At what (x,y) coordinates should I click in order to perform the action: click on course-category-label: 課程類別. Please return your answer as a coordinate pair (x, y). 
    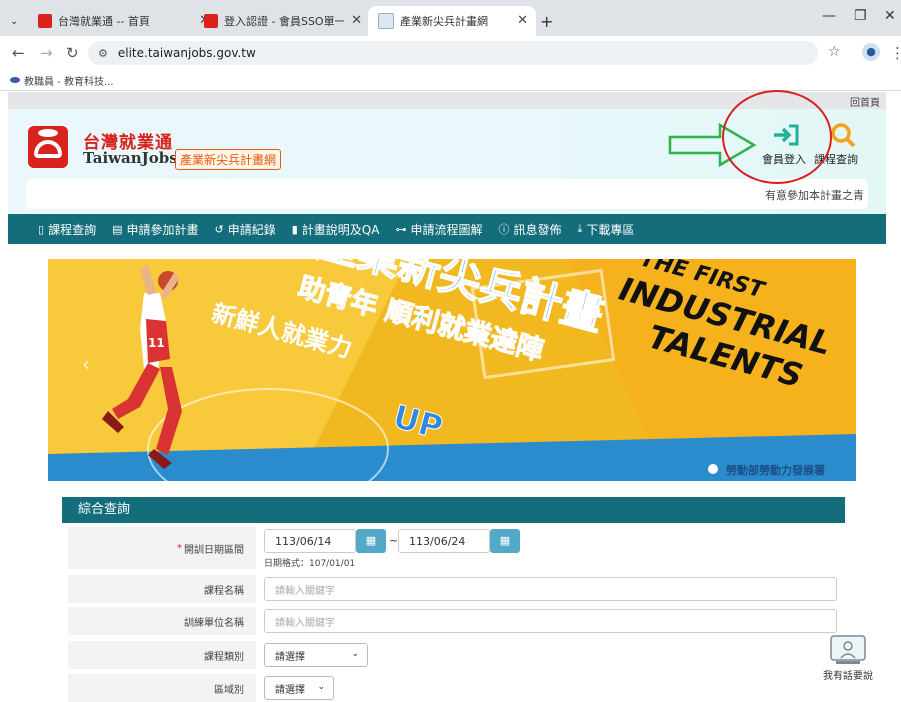
    Looking at the image, I should click on (162, 655).